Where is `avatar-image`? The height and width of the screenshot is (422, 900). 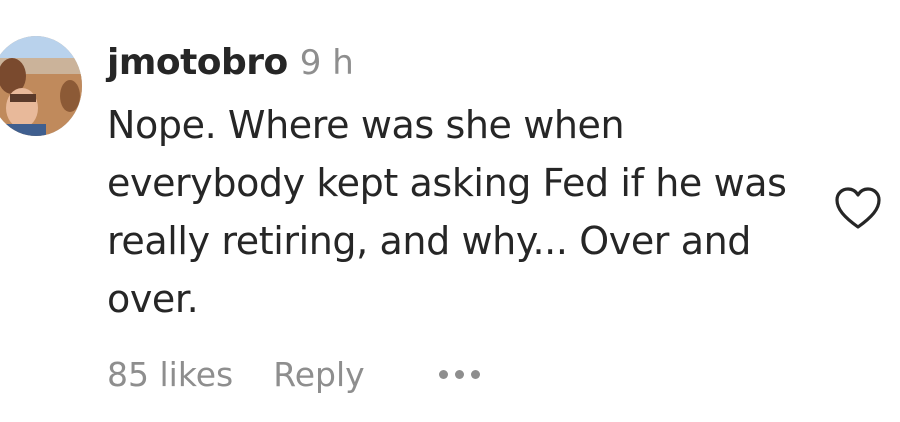 avatar-image is located at coordinates (41, 86).